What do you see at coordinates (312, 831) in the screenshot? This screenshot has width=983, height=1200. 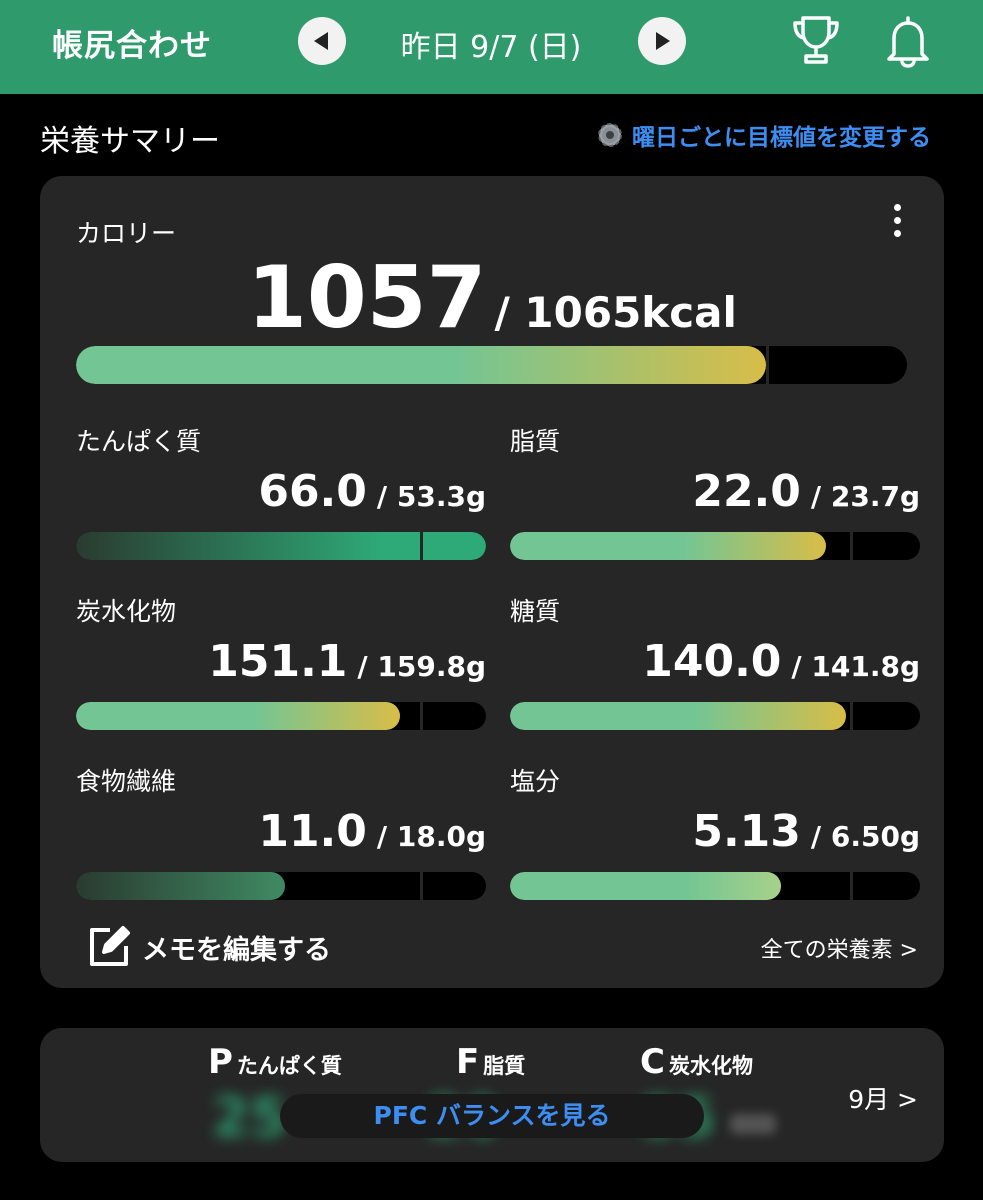 I see `fiber-value: 11.0` at bounding box center [312, 831].